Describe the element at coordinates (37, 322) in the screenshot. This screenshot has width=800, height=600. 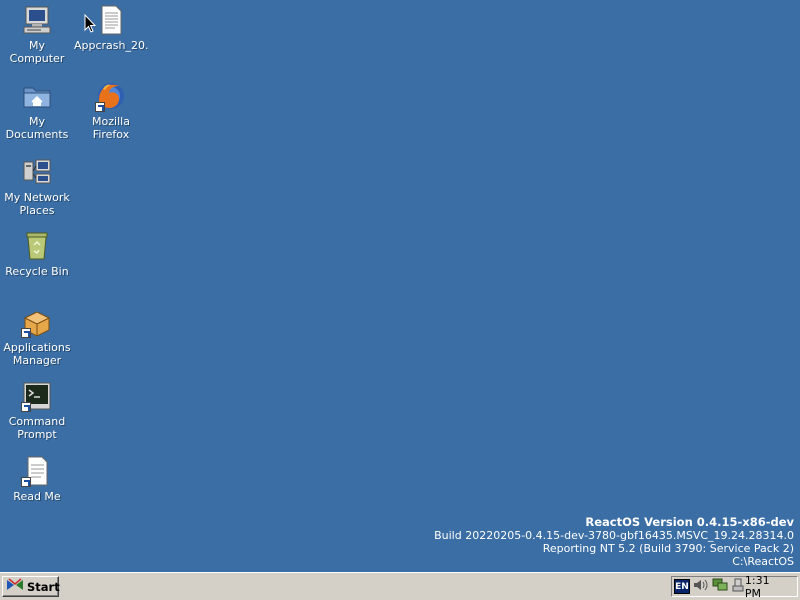
I see `package-icon` at that location.